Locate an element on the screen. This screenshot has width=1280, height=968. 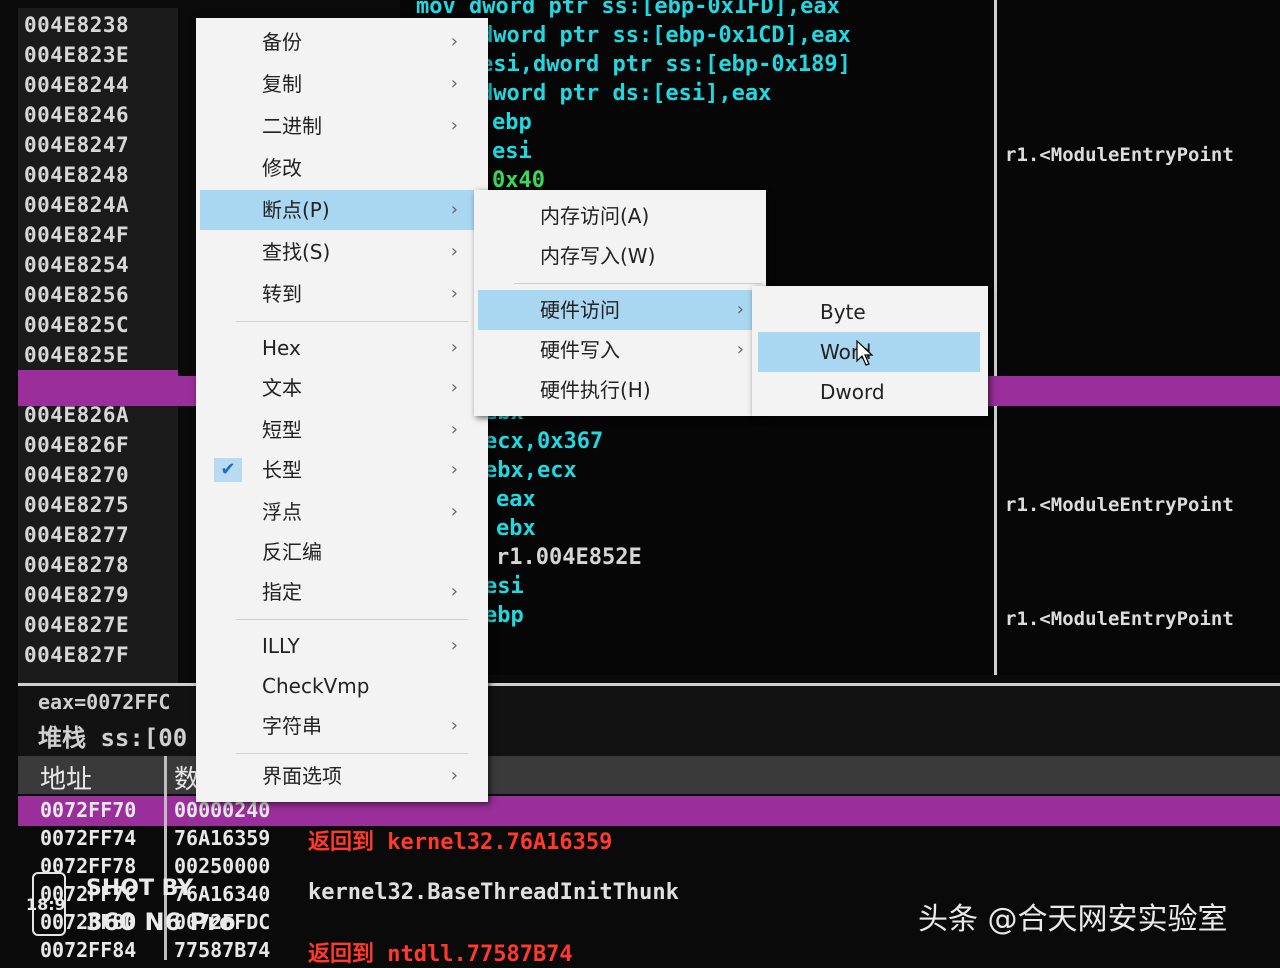
breakpoint-menu-item: 硬件访问 › is located at coordinates (620, 310).